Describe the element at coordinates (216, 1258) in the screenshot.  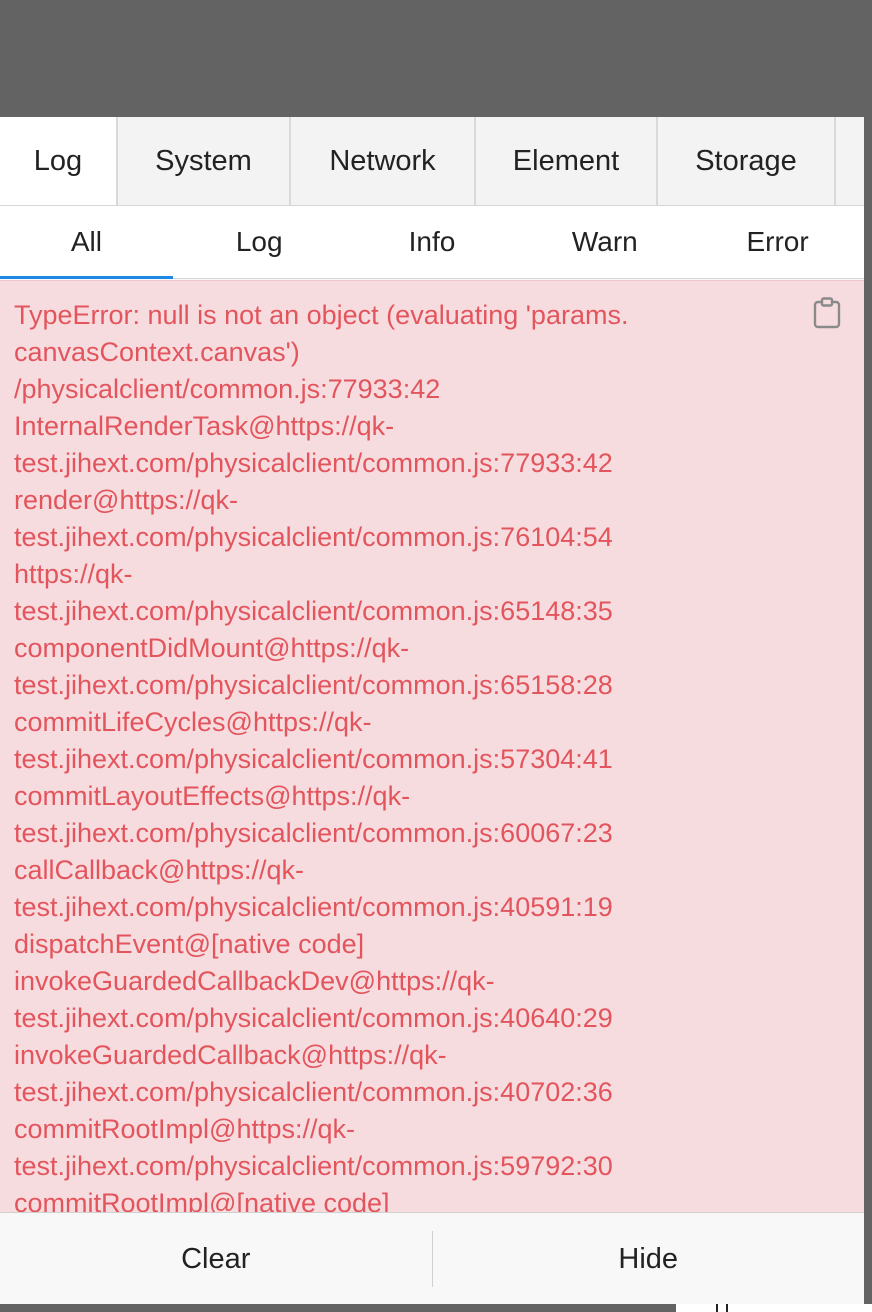
I see `clear-button: Clear` at that location.